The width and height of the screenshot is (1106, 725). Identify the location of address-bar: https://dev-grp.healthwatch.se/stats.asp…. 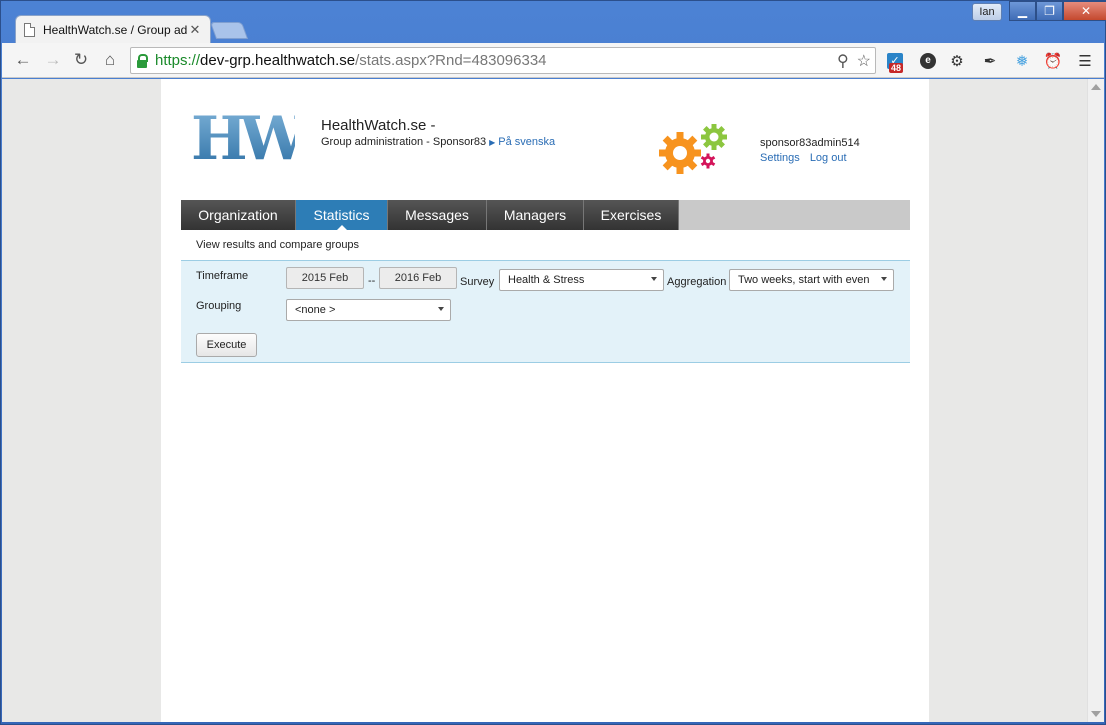
(503, 60).